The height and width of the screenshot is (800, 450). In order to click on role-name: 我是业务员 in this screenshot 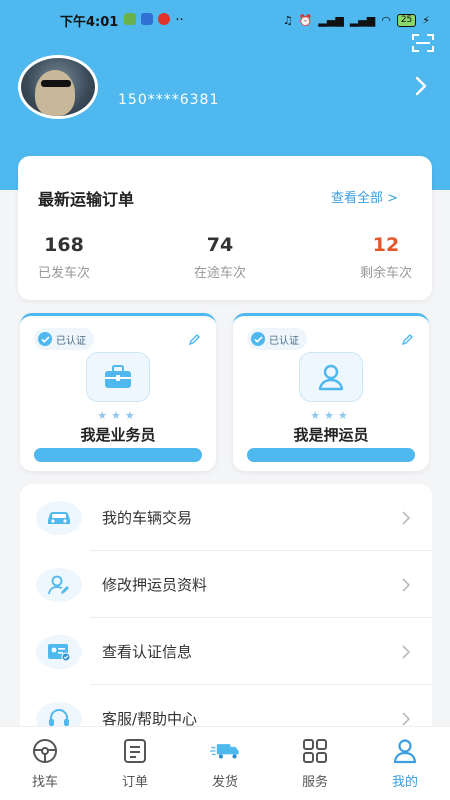, I will do `click(118, 435)`.